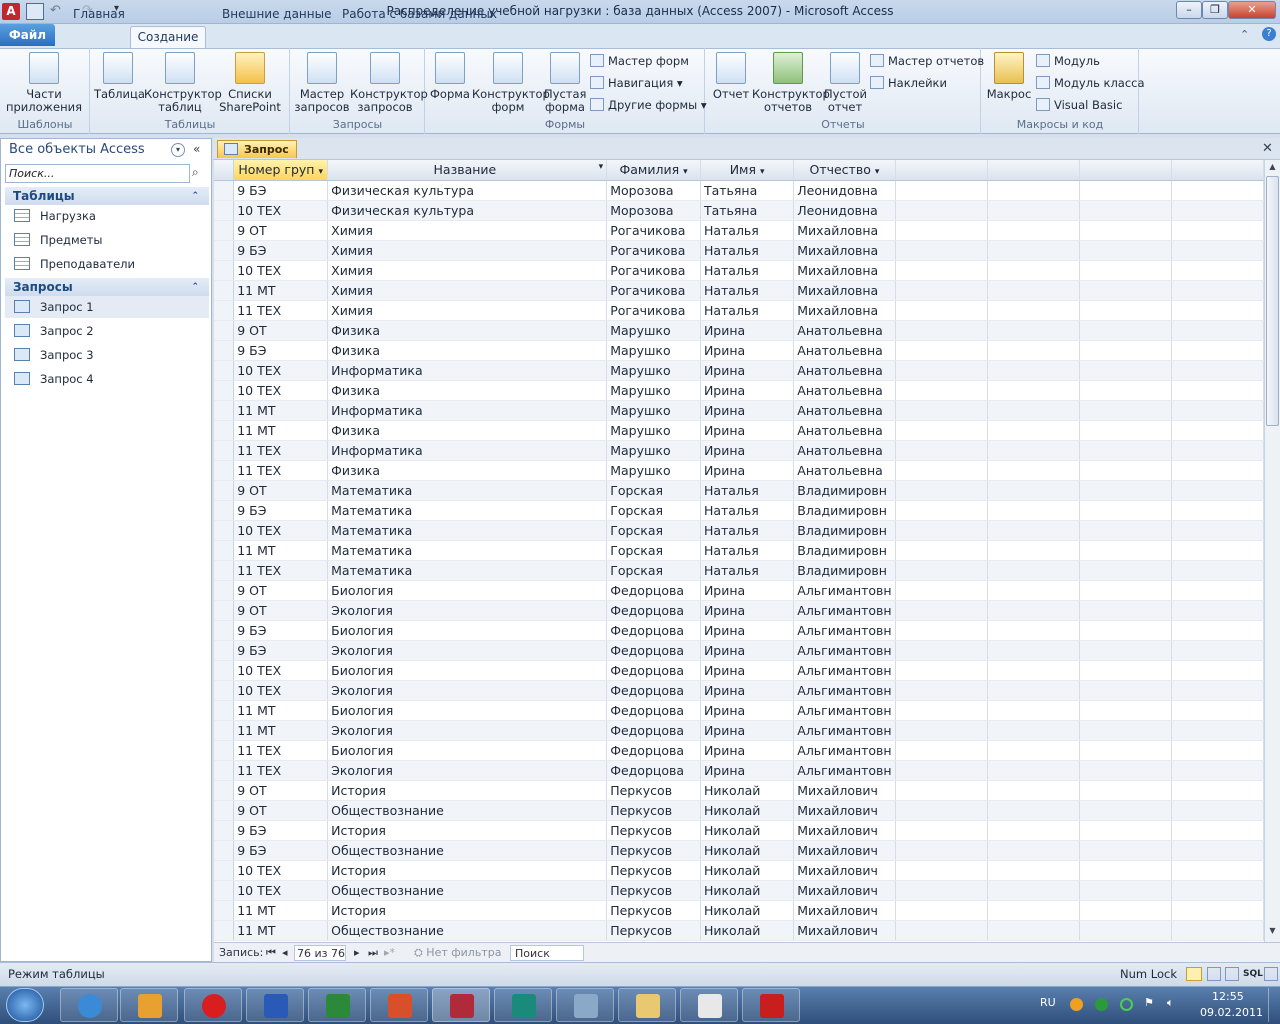 This screenshot has width=1280, height=1024. Describe the element at coordinates (467, 810) in the screenshot. I see `table-cell: Обществознание` at that location.